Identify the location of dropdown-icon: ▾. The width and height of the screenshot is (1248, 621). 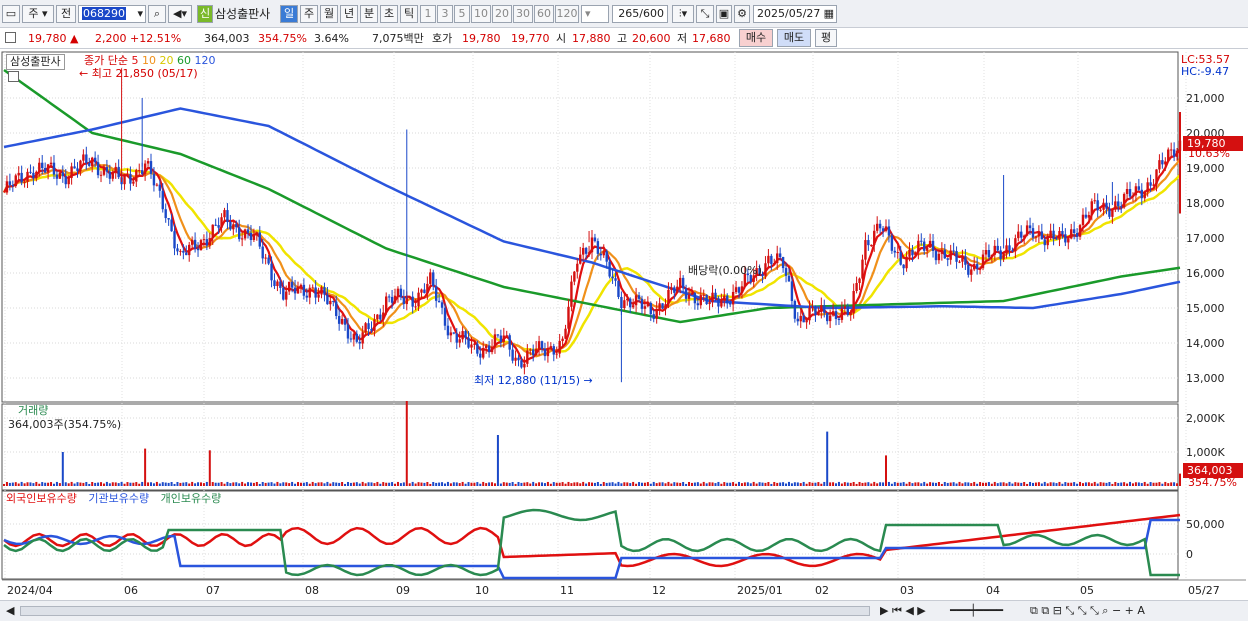
(140, 14).